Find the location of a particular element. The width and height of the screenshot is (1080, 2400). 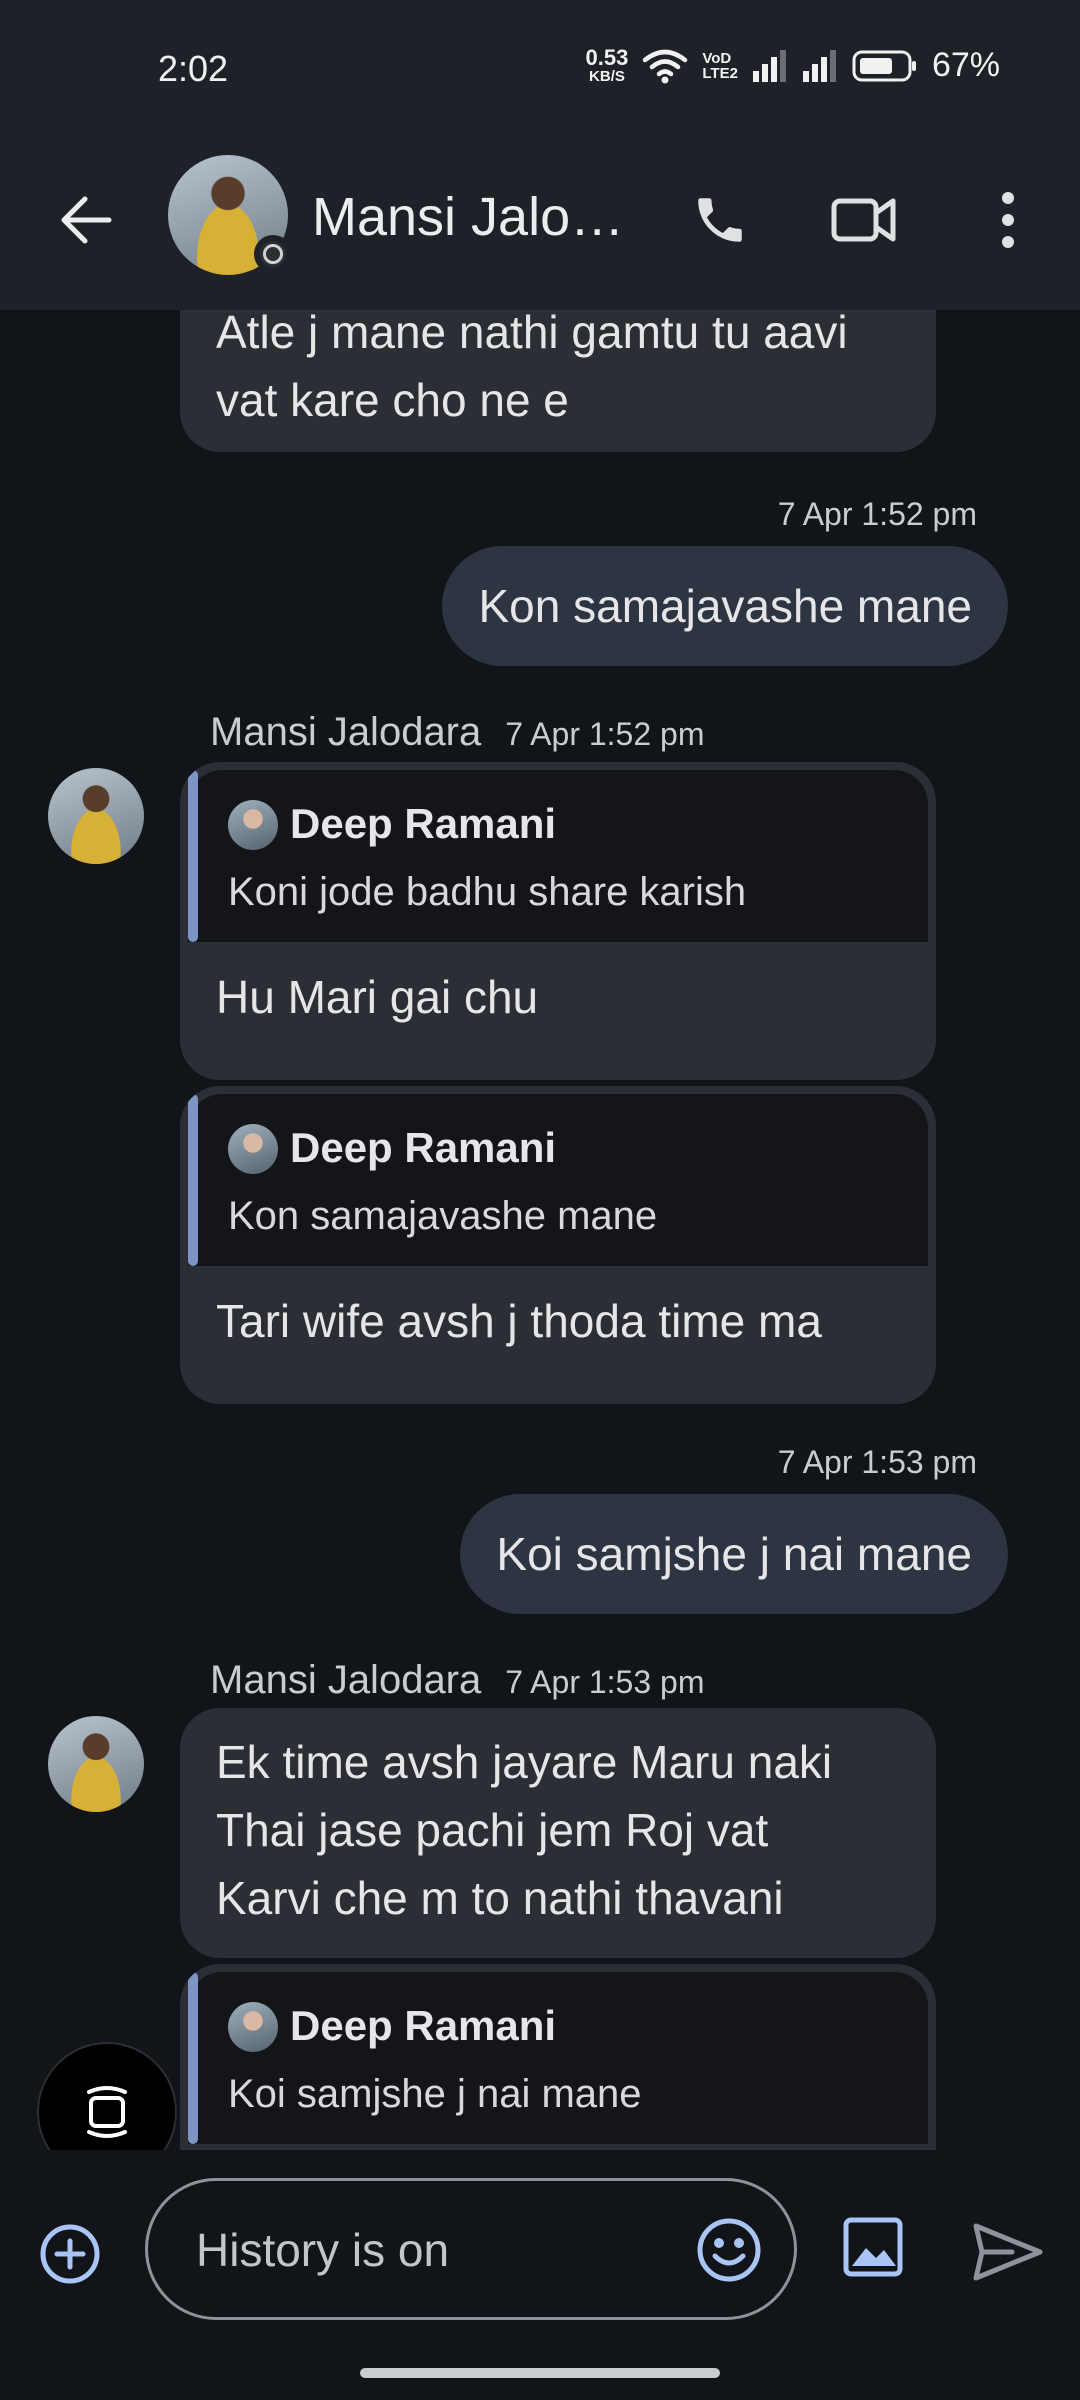

add-circle-icon is located at coordinates (70, 2254).